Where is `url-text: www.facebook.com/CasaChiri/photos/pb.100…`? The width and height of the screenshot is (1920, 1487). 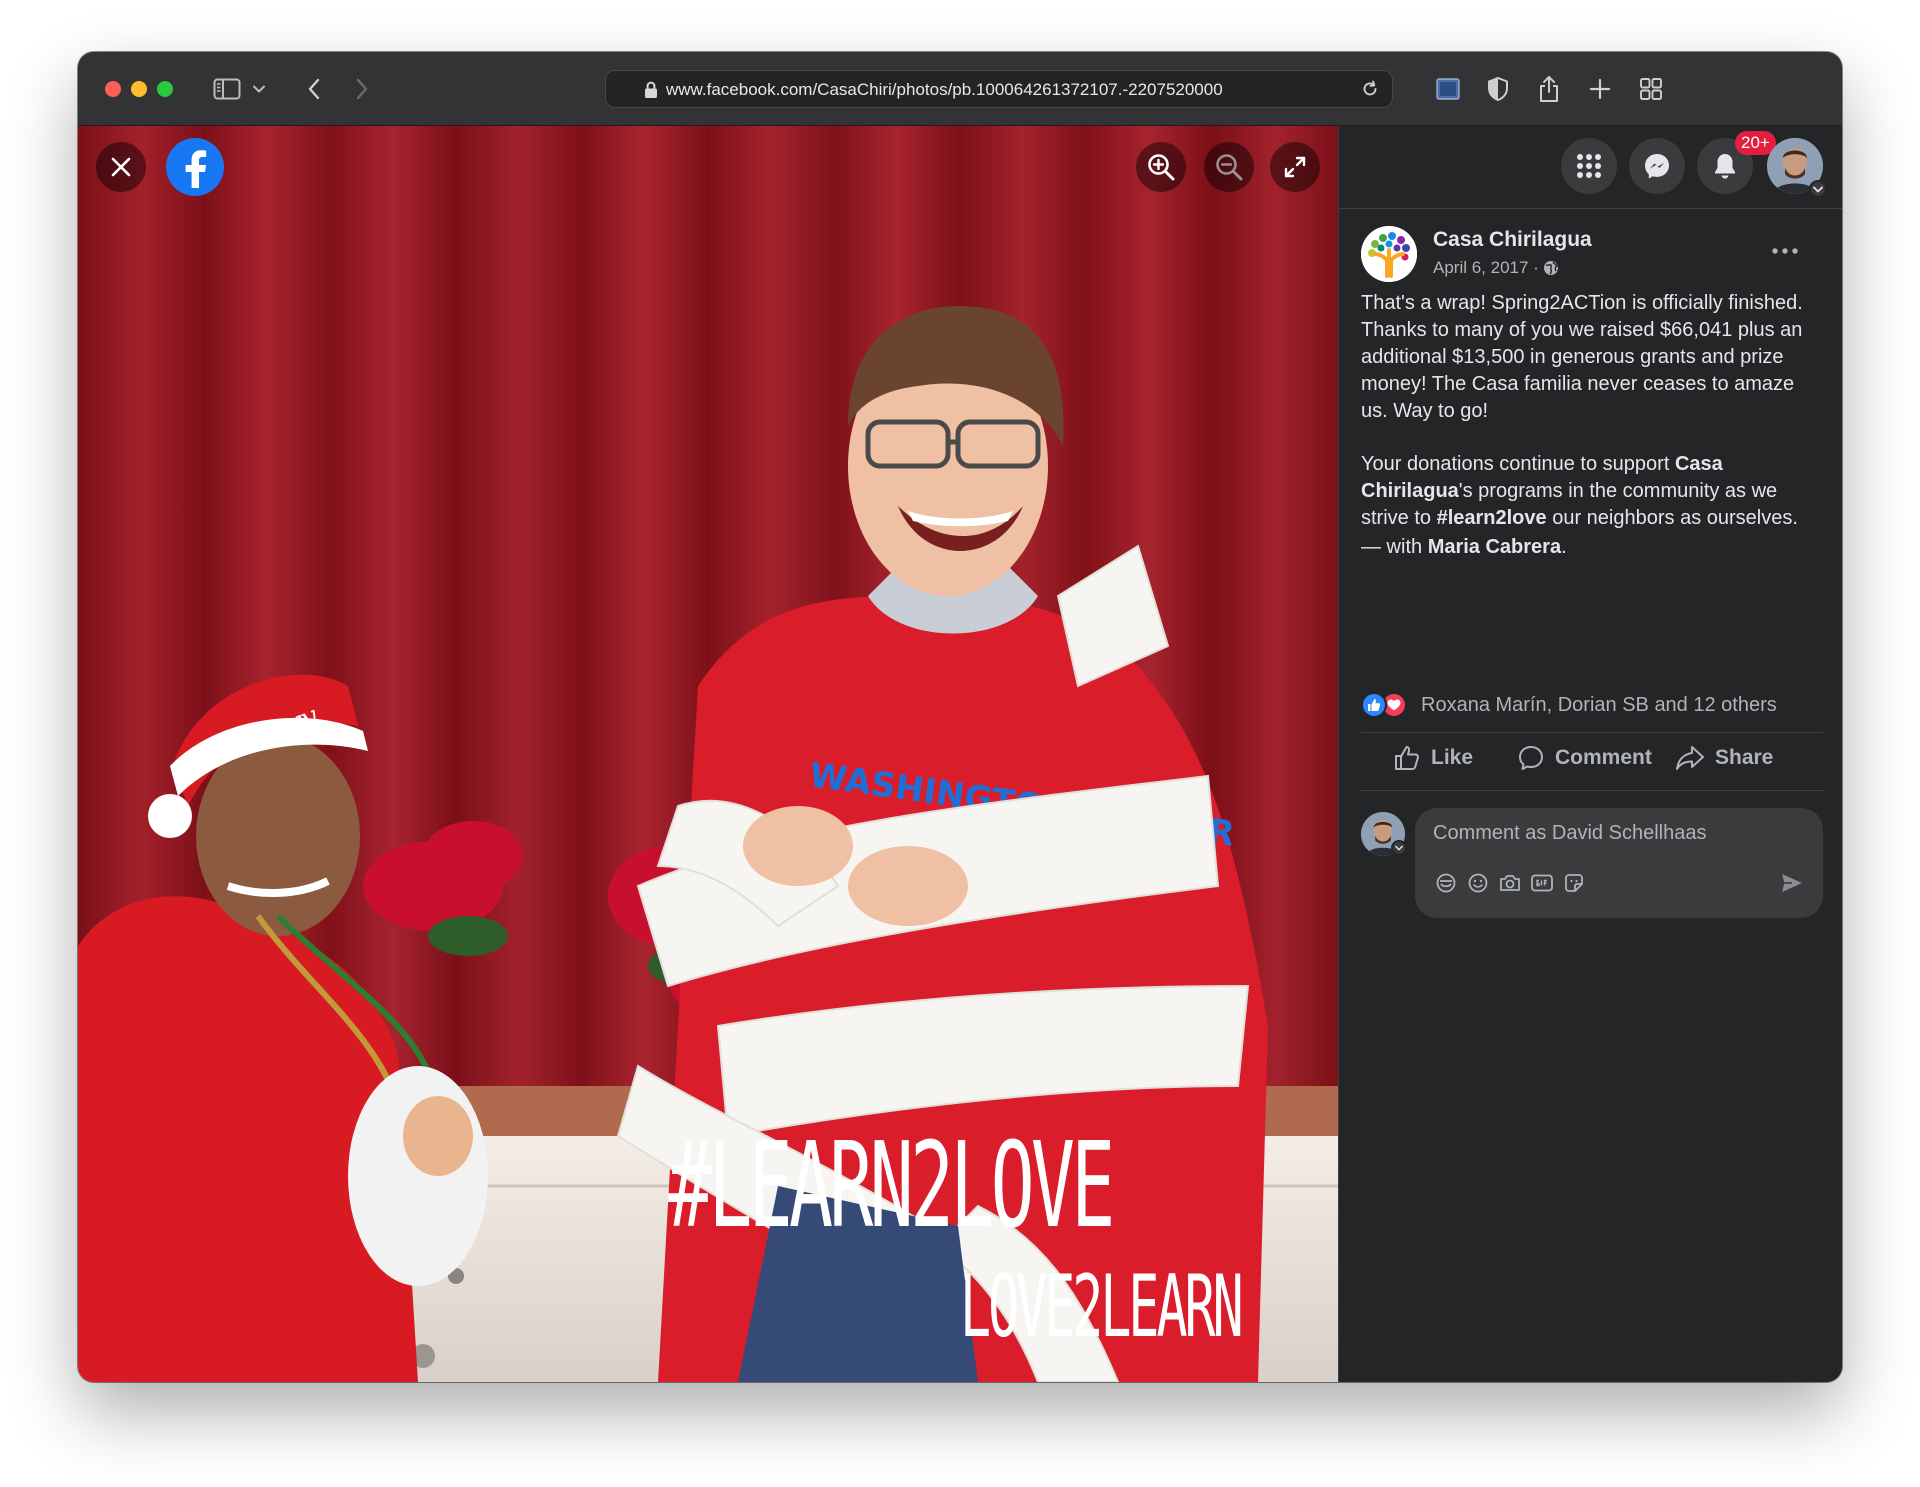 url-text: www.facebook.com/CasaChiri/photos/pb.100… is located at coordinates (944, 89).